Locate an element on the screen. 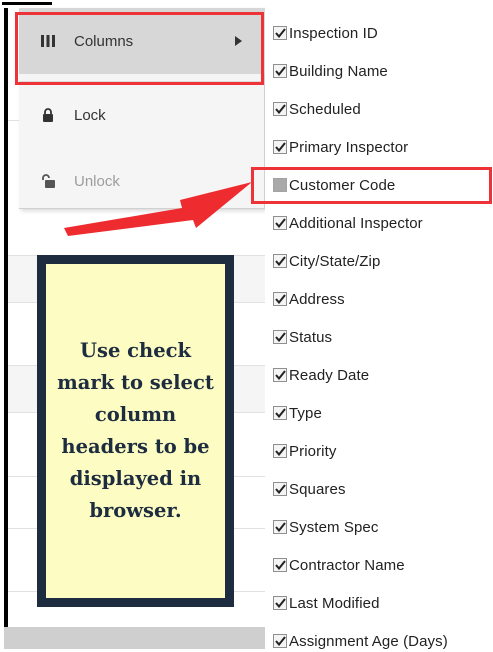 Image resolution: width=493 pixels, height=652 pixels. column-option-label: Squares is located at coordinates (317, 489).